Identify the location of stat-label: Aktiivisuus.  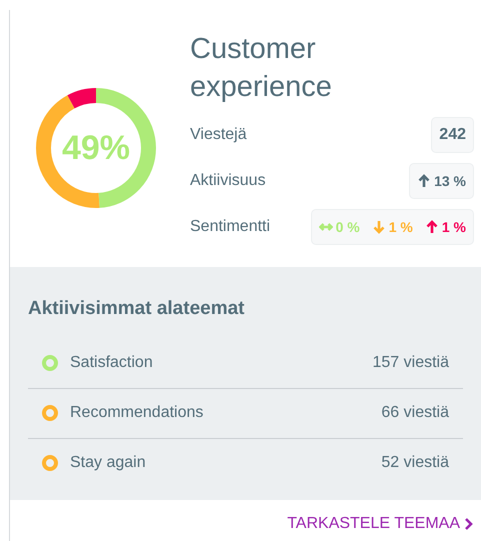
(228, 181).